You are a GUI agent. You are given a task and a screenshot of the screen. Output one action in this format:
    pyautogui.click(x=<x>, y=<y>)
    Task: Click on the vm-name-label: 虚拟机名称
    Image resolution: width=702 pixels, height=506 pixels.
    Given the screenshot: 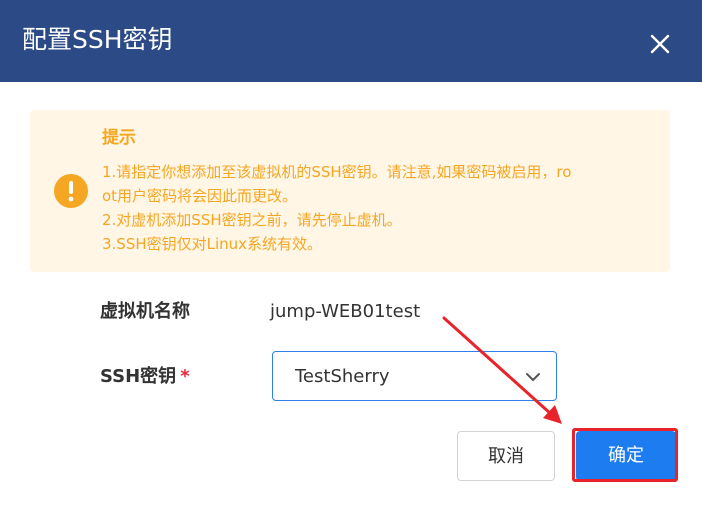 What is the action you would take?
    pyautogui.click(x=145, y=311)
    